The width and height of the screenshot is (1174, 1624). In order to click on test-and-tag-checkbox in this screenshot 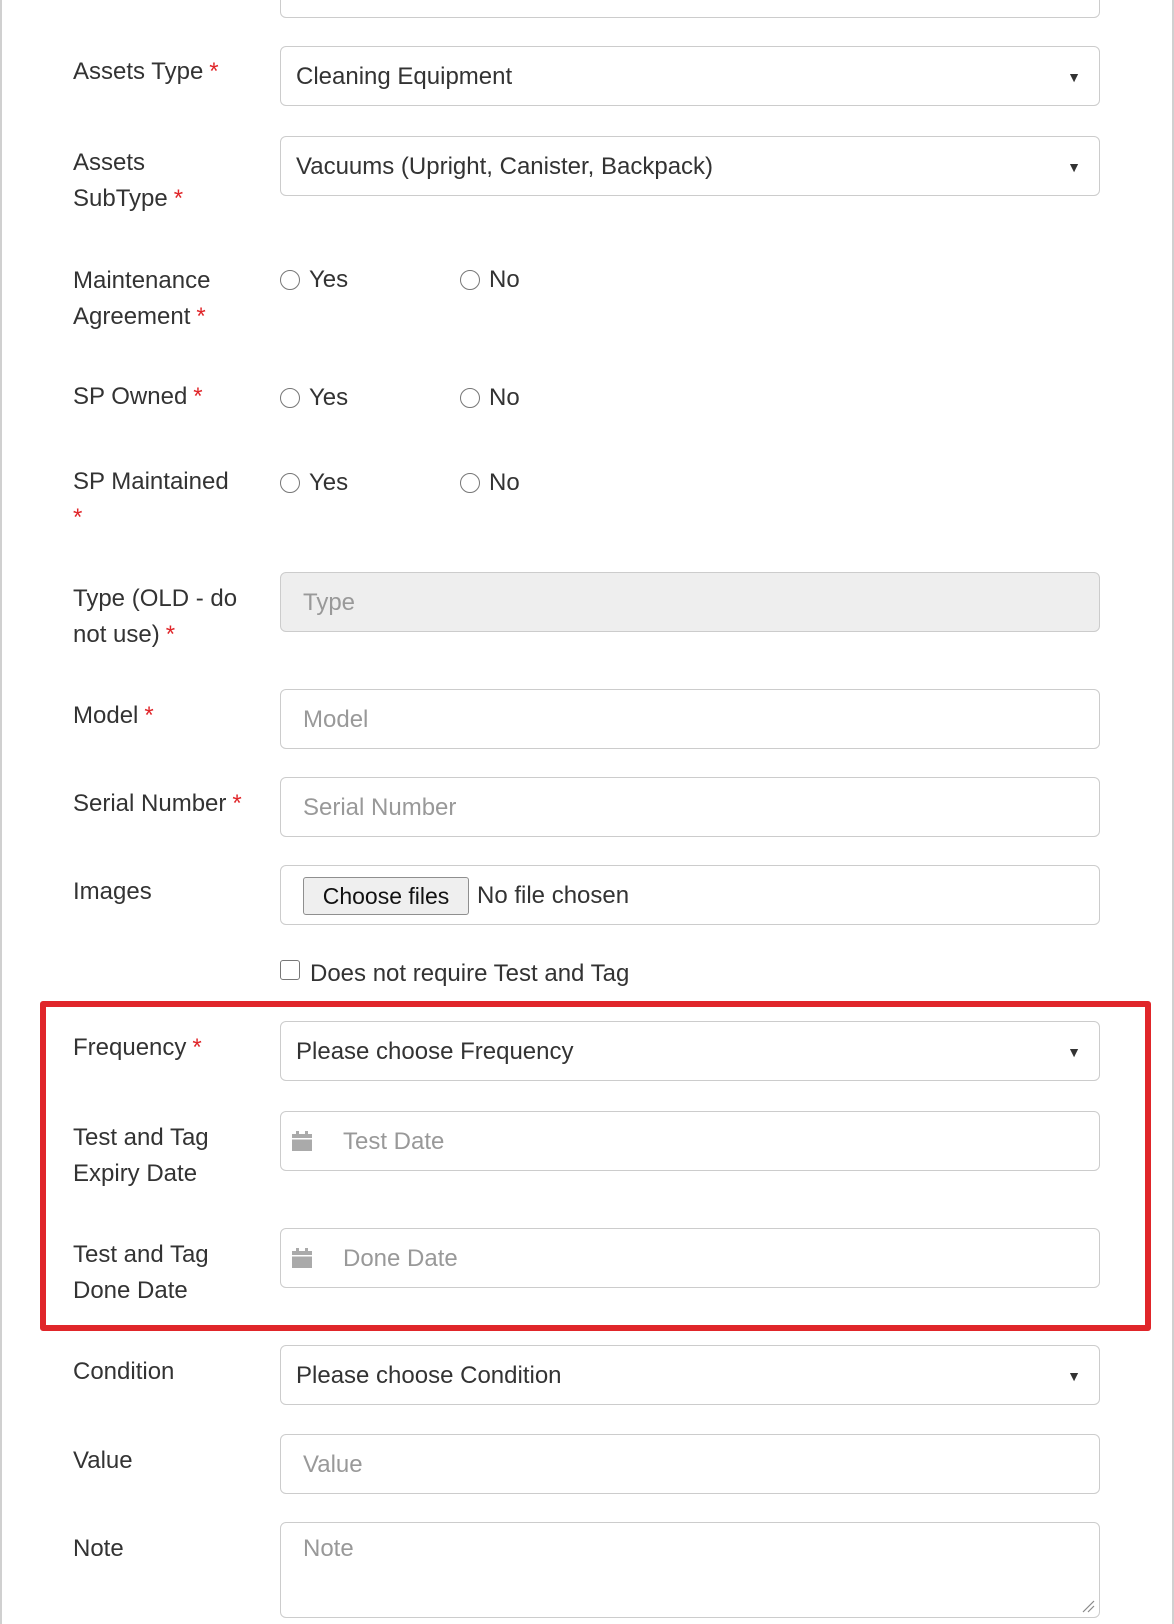, I will do `click(290, 970)`.